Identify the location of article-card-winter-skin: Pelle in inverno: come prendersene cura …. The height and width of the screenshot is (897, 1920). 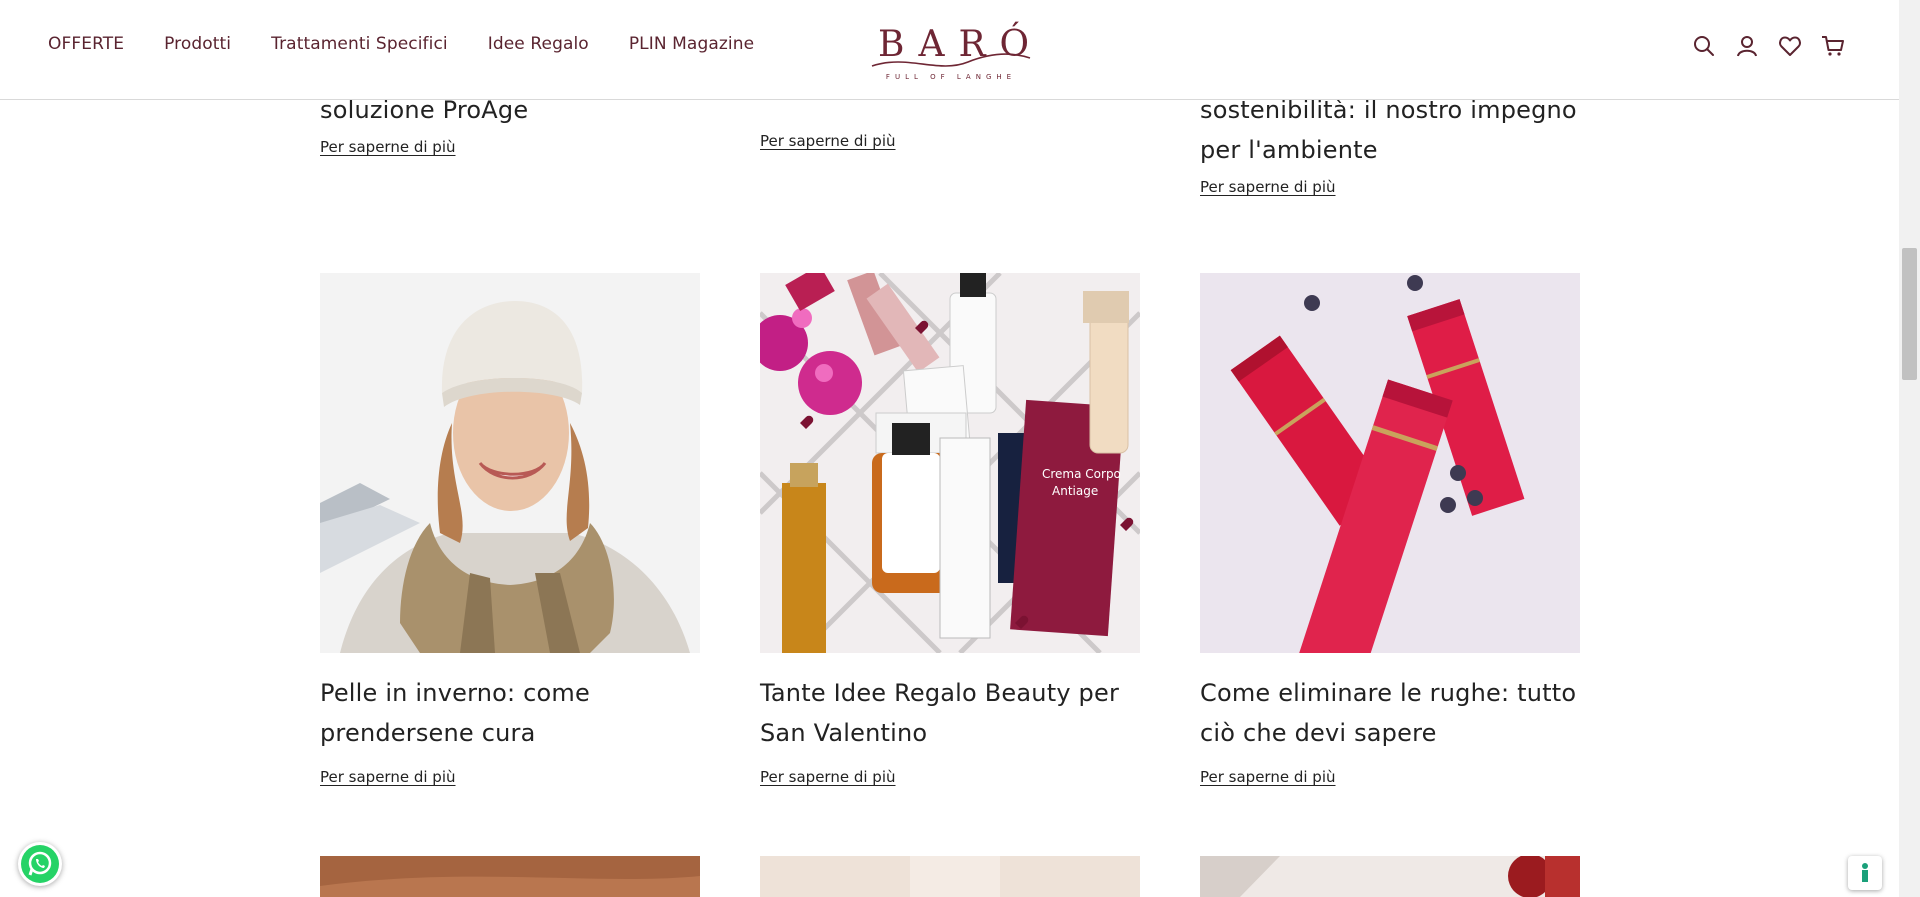
(510, 730).